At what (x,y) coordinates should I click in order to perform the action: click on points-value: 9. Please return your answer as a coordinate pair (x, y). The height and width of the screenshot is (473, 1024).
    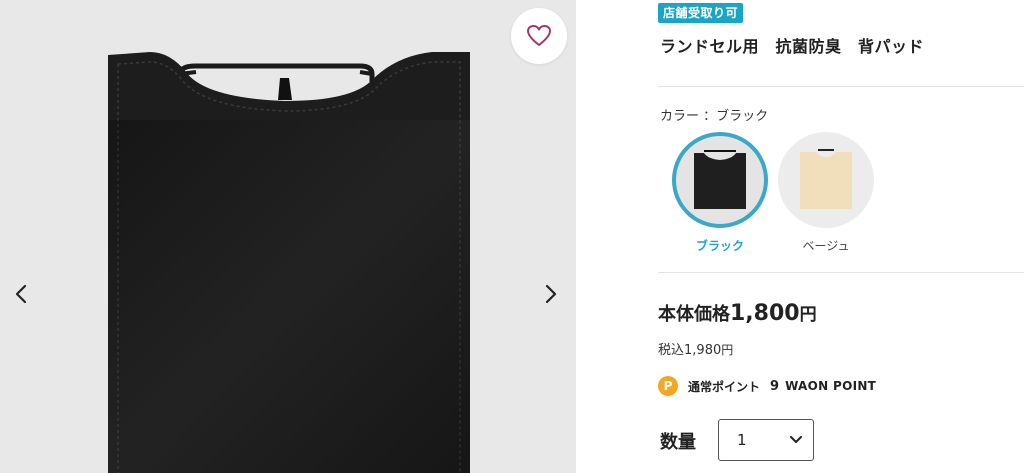
    Looking at the image, I should click on (775, 386).